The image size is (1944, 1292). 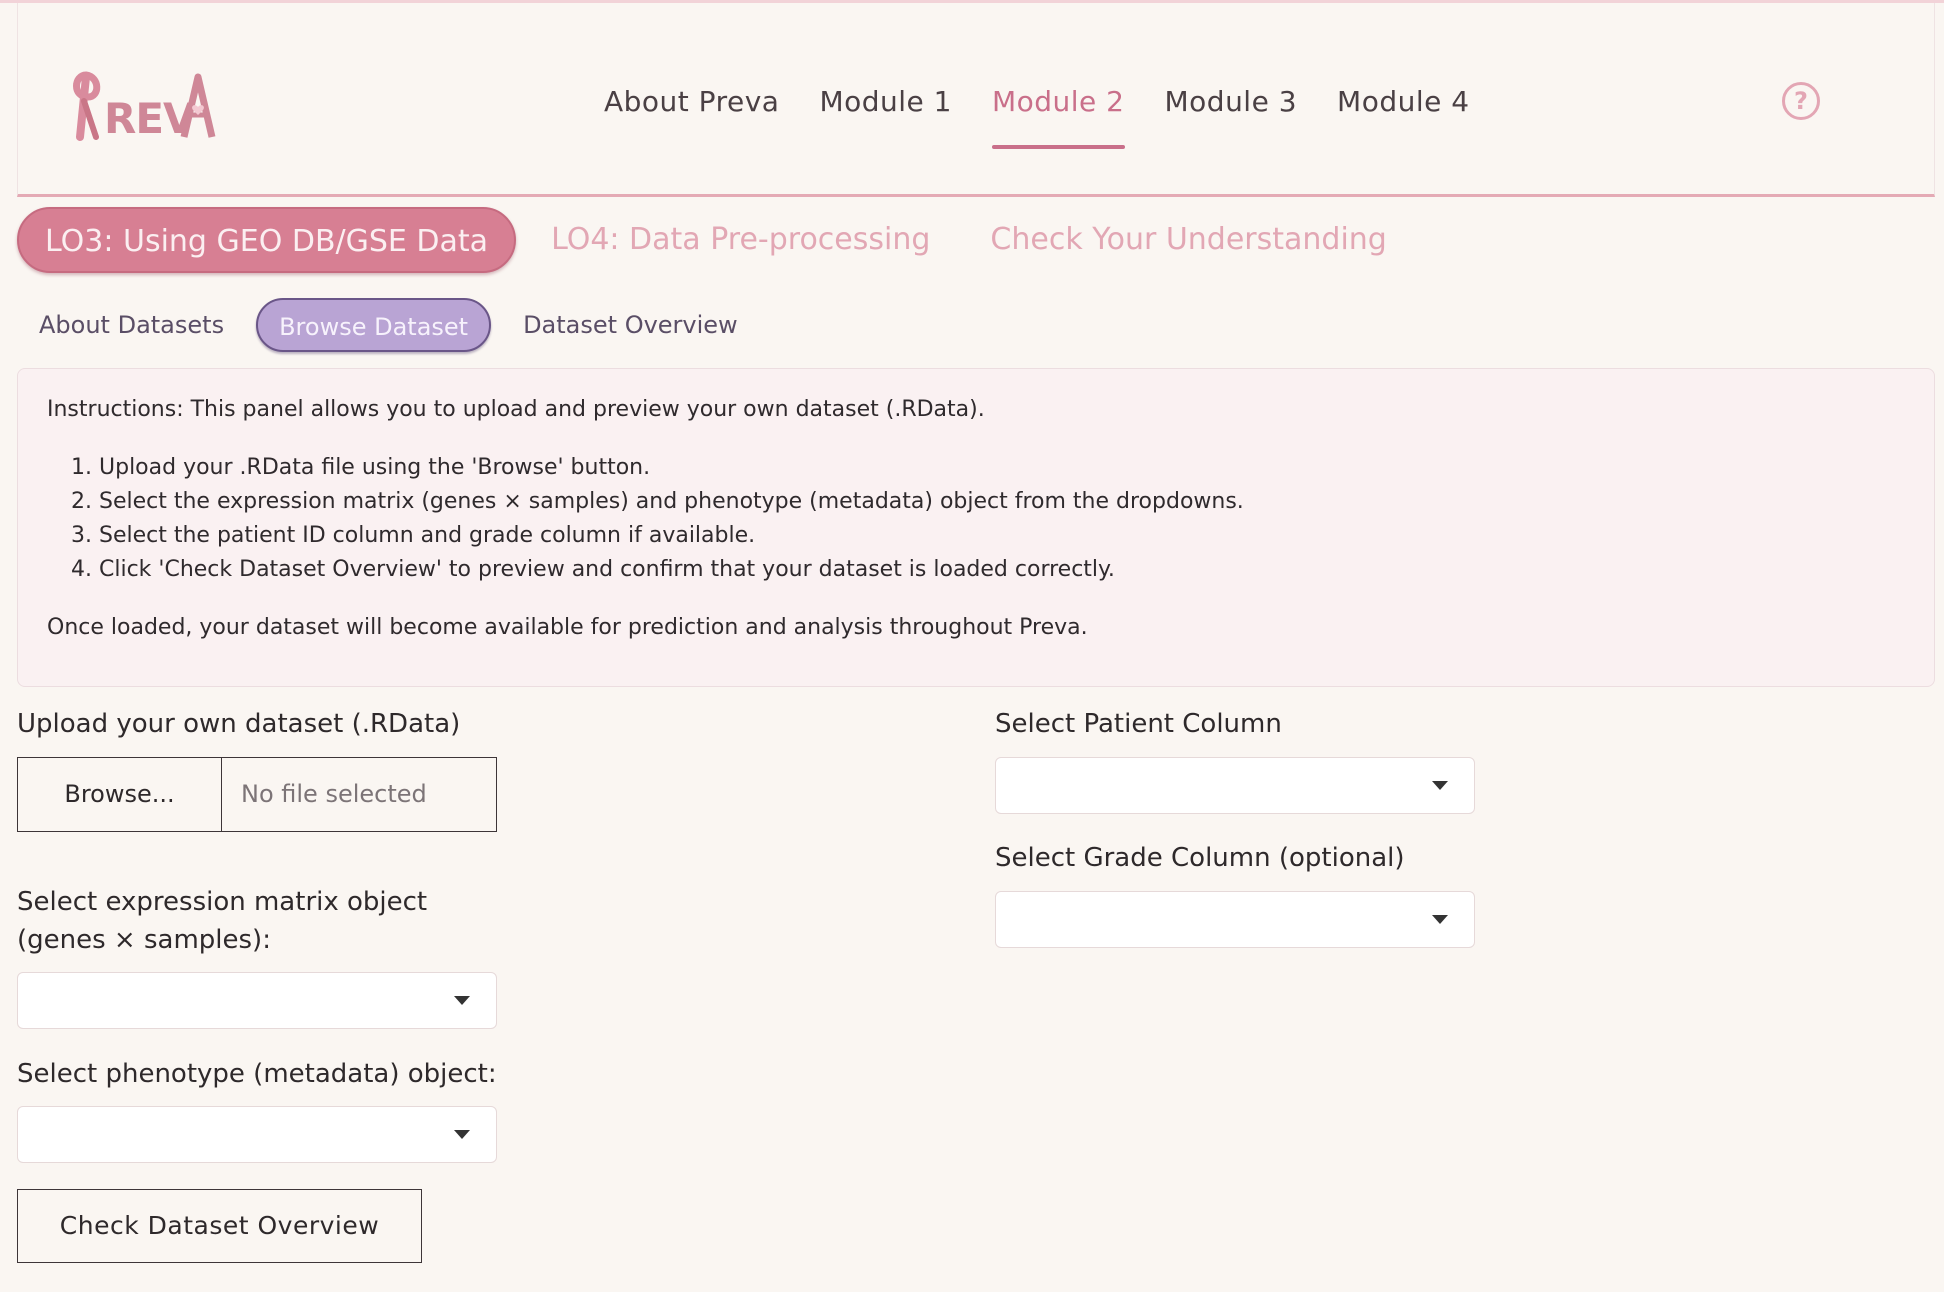 I want to click on grade-column-select, so click(x=1235, y=919).